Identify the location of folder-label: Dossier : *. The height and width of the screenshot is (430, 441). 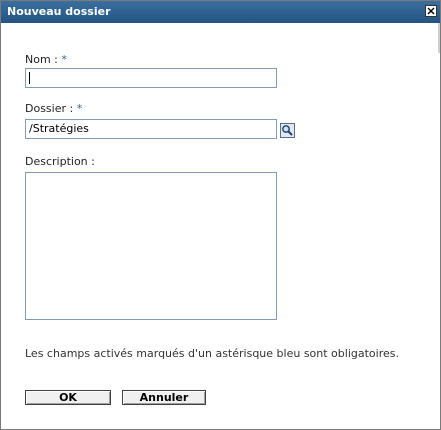
(53, 108).